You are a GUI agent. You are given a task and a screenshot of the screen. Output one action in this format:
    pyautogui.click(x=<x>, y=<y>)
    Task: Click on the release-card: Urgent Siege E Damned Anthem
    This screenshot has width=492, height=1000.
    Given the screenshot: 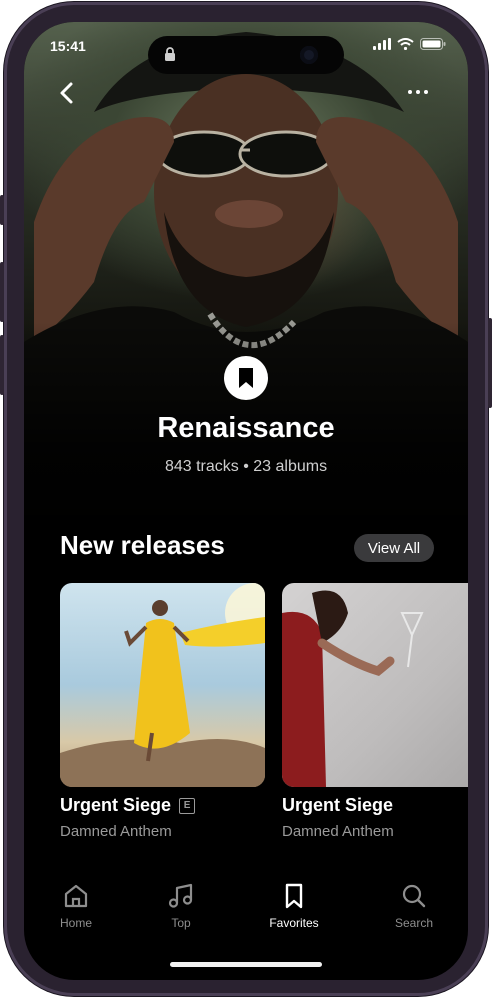 What is the action you would take?
    pyautogui.click(x=162, y=711)
    